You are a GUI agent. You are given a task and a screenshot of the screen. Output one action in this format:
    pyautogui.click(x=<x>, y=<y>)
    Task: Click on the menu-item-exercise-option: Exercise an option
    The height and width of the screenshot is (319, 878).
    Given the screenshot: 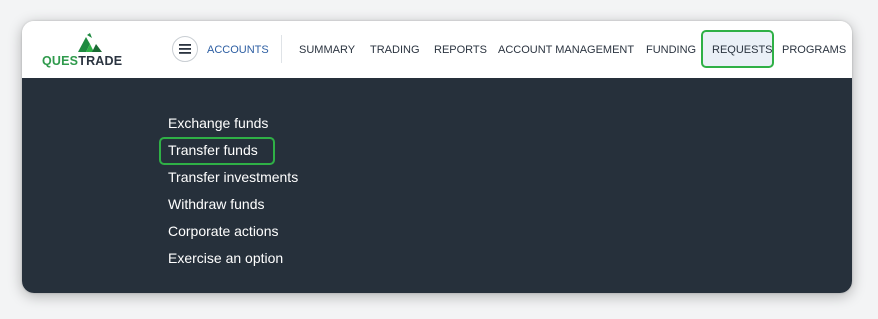 What is the action you would take?
    pyautogui.click(x=225, y=258)
    